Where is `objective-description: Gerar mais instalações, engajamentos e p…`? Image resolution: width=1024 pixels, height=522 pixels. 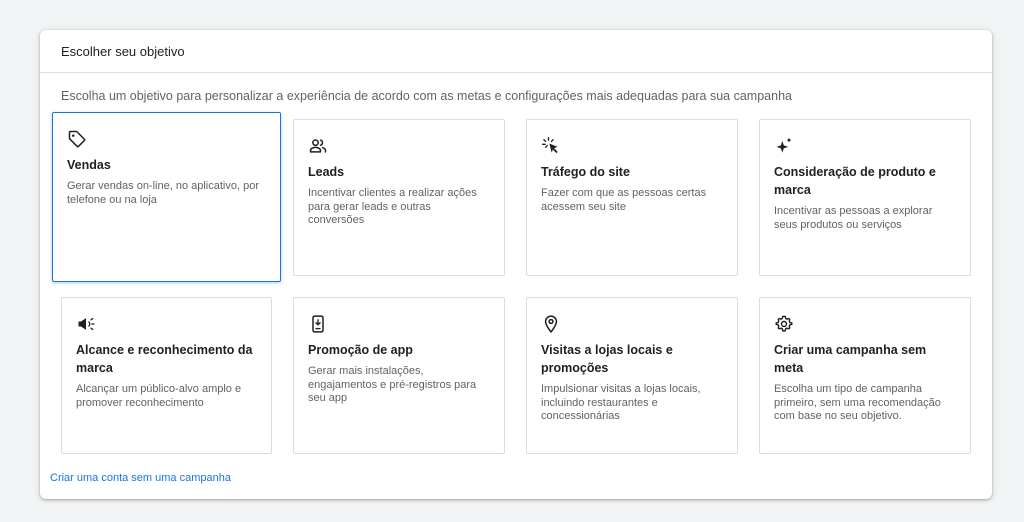
objective-description: Gerar mais instalações, engajamentos e p… is located at coordinates (392, 384).